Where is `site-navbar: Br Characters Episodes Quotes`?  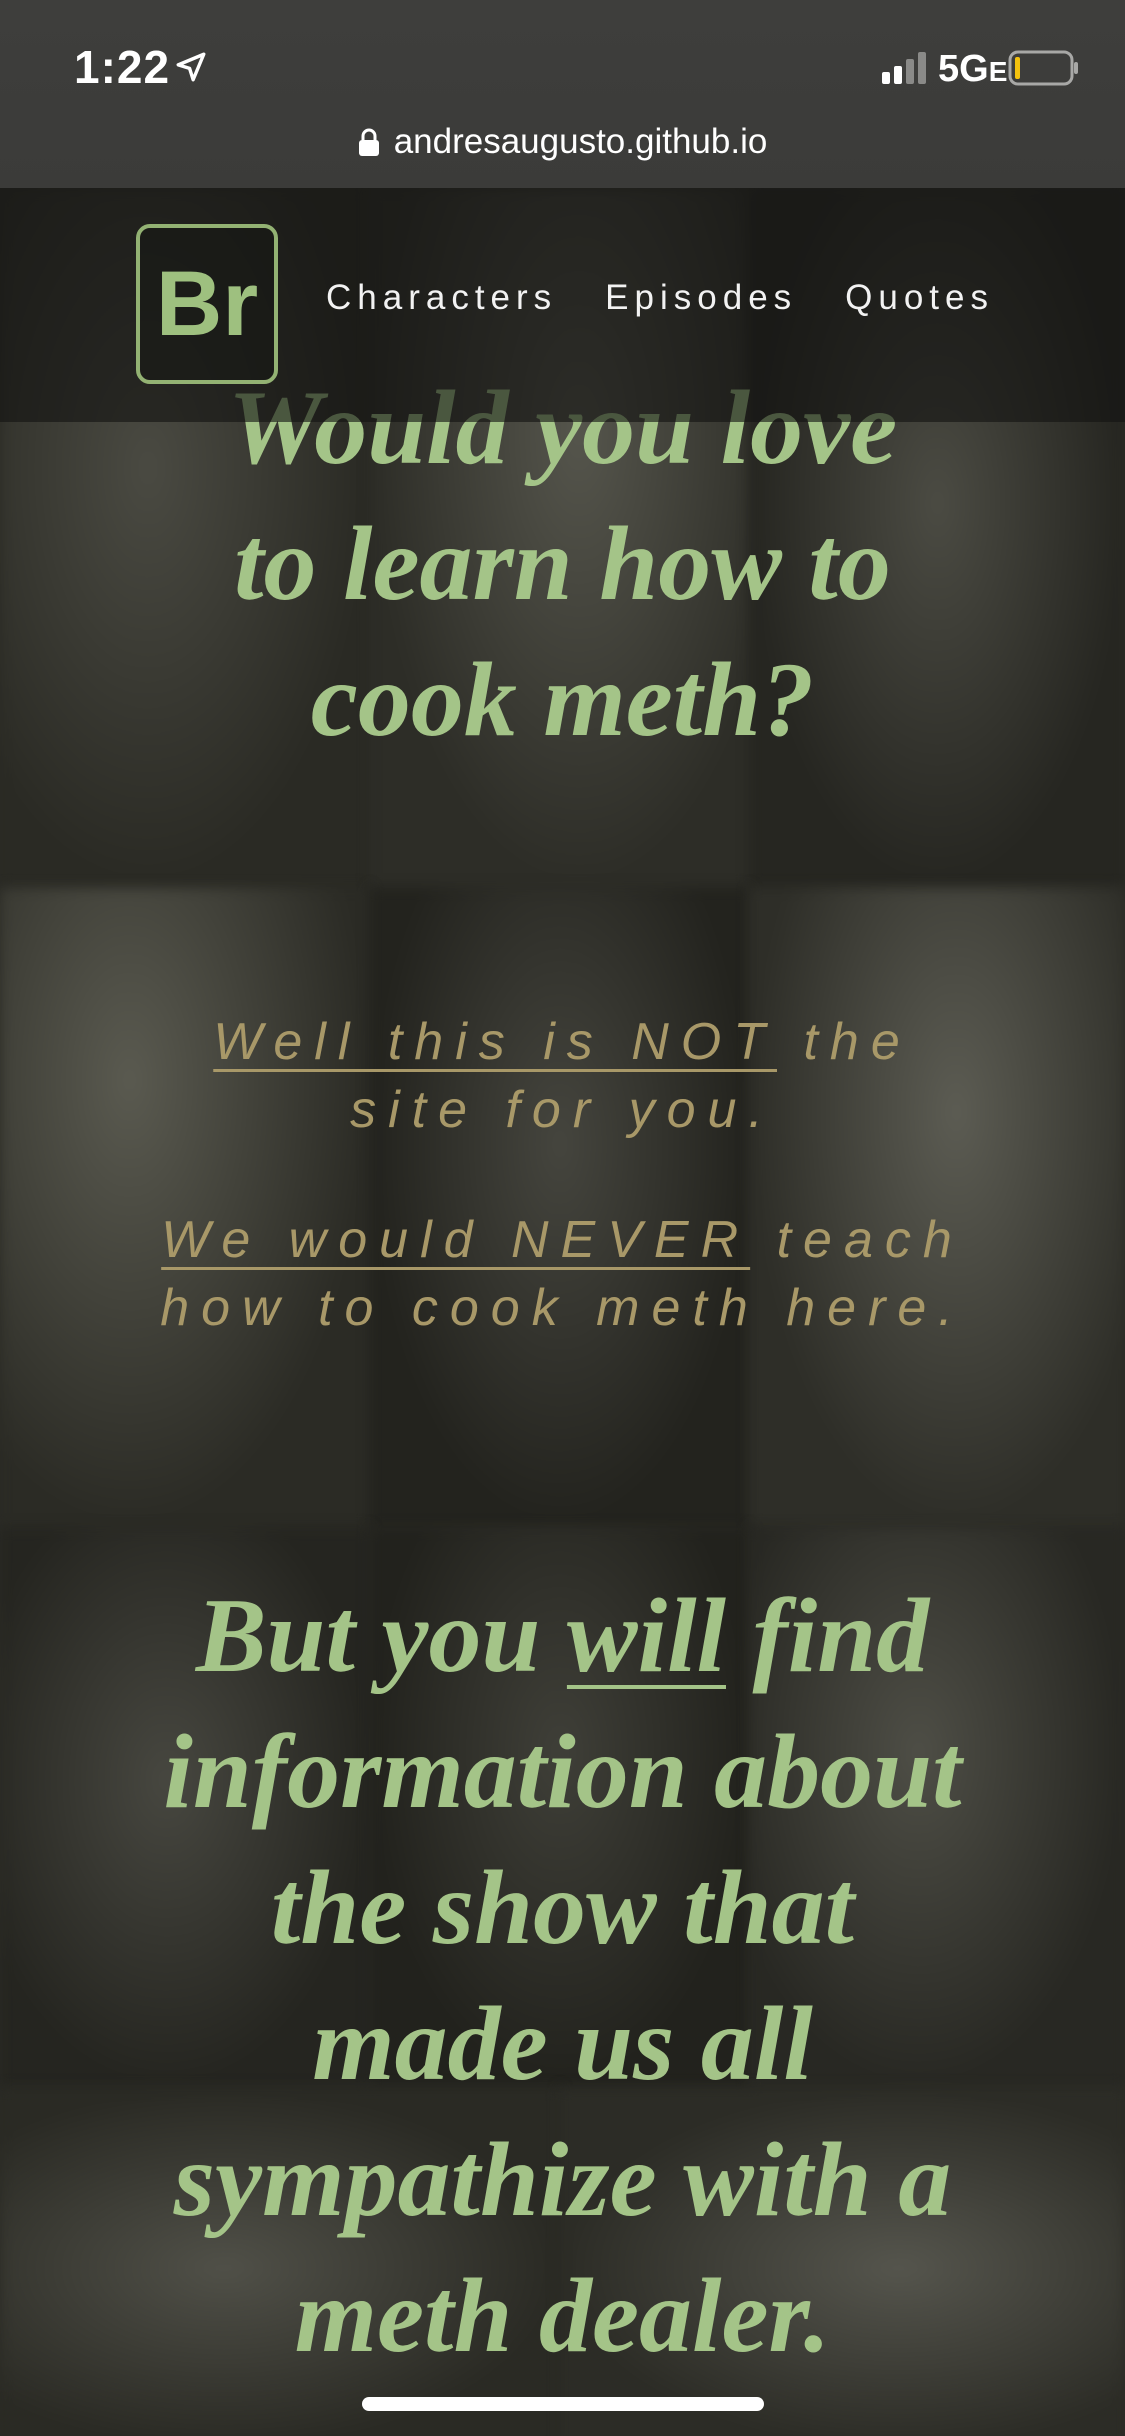
site-navbar: Br Characters Episodes Quotes is located at coordinates (562, 305).